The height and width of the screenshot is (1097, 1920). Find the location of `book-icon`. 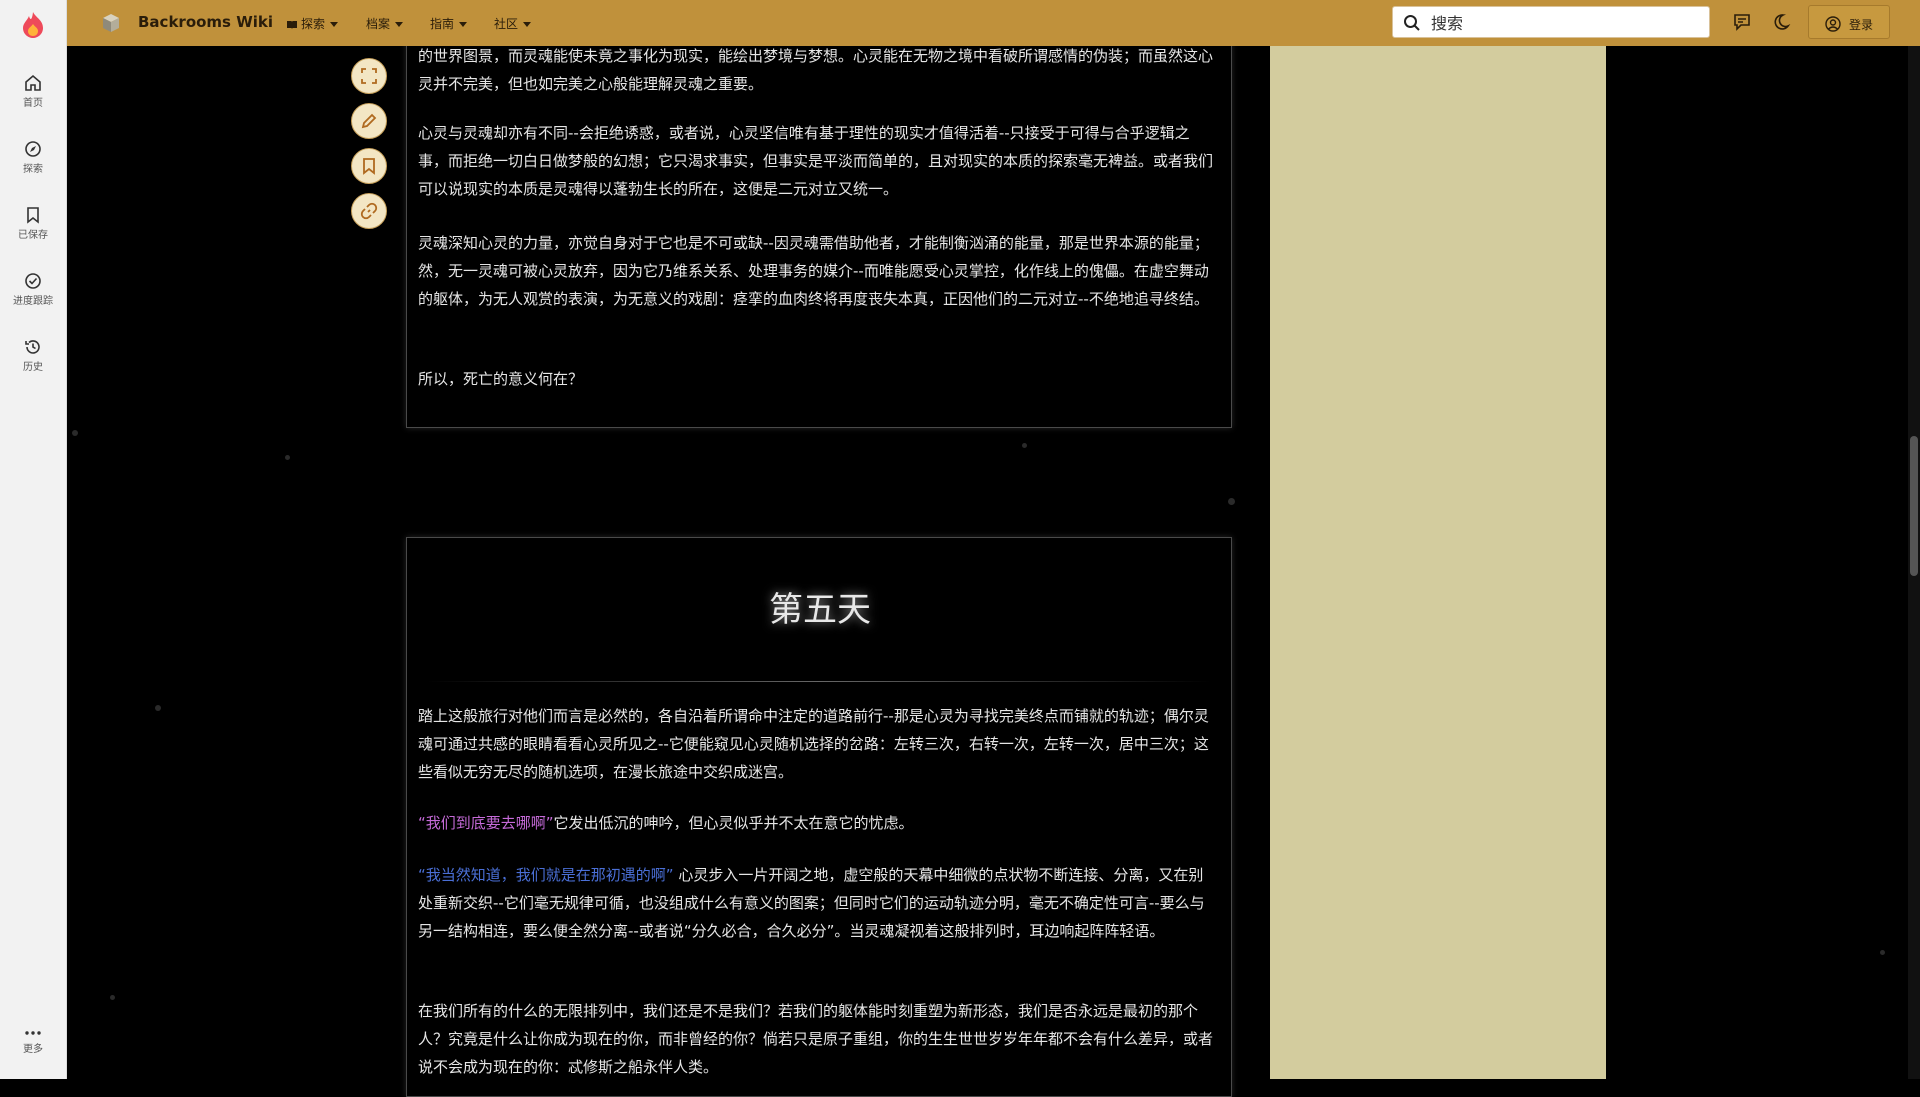

book-icon is located at coordinates (292, 25).